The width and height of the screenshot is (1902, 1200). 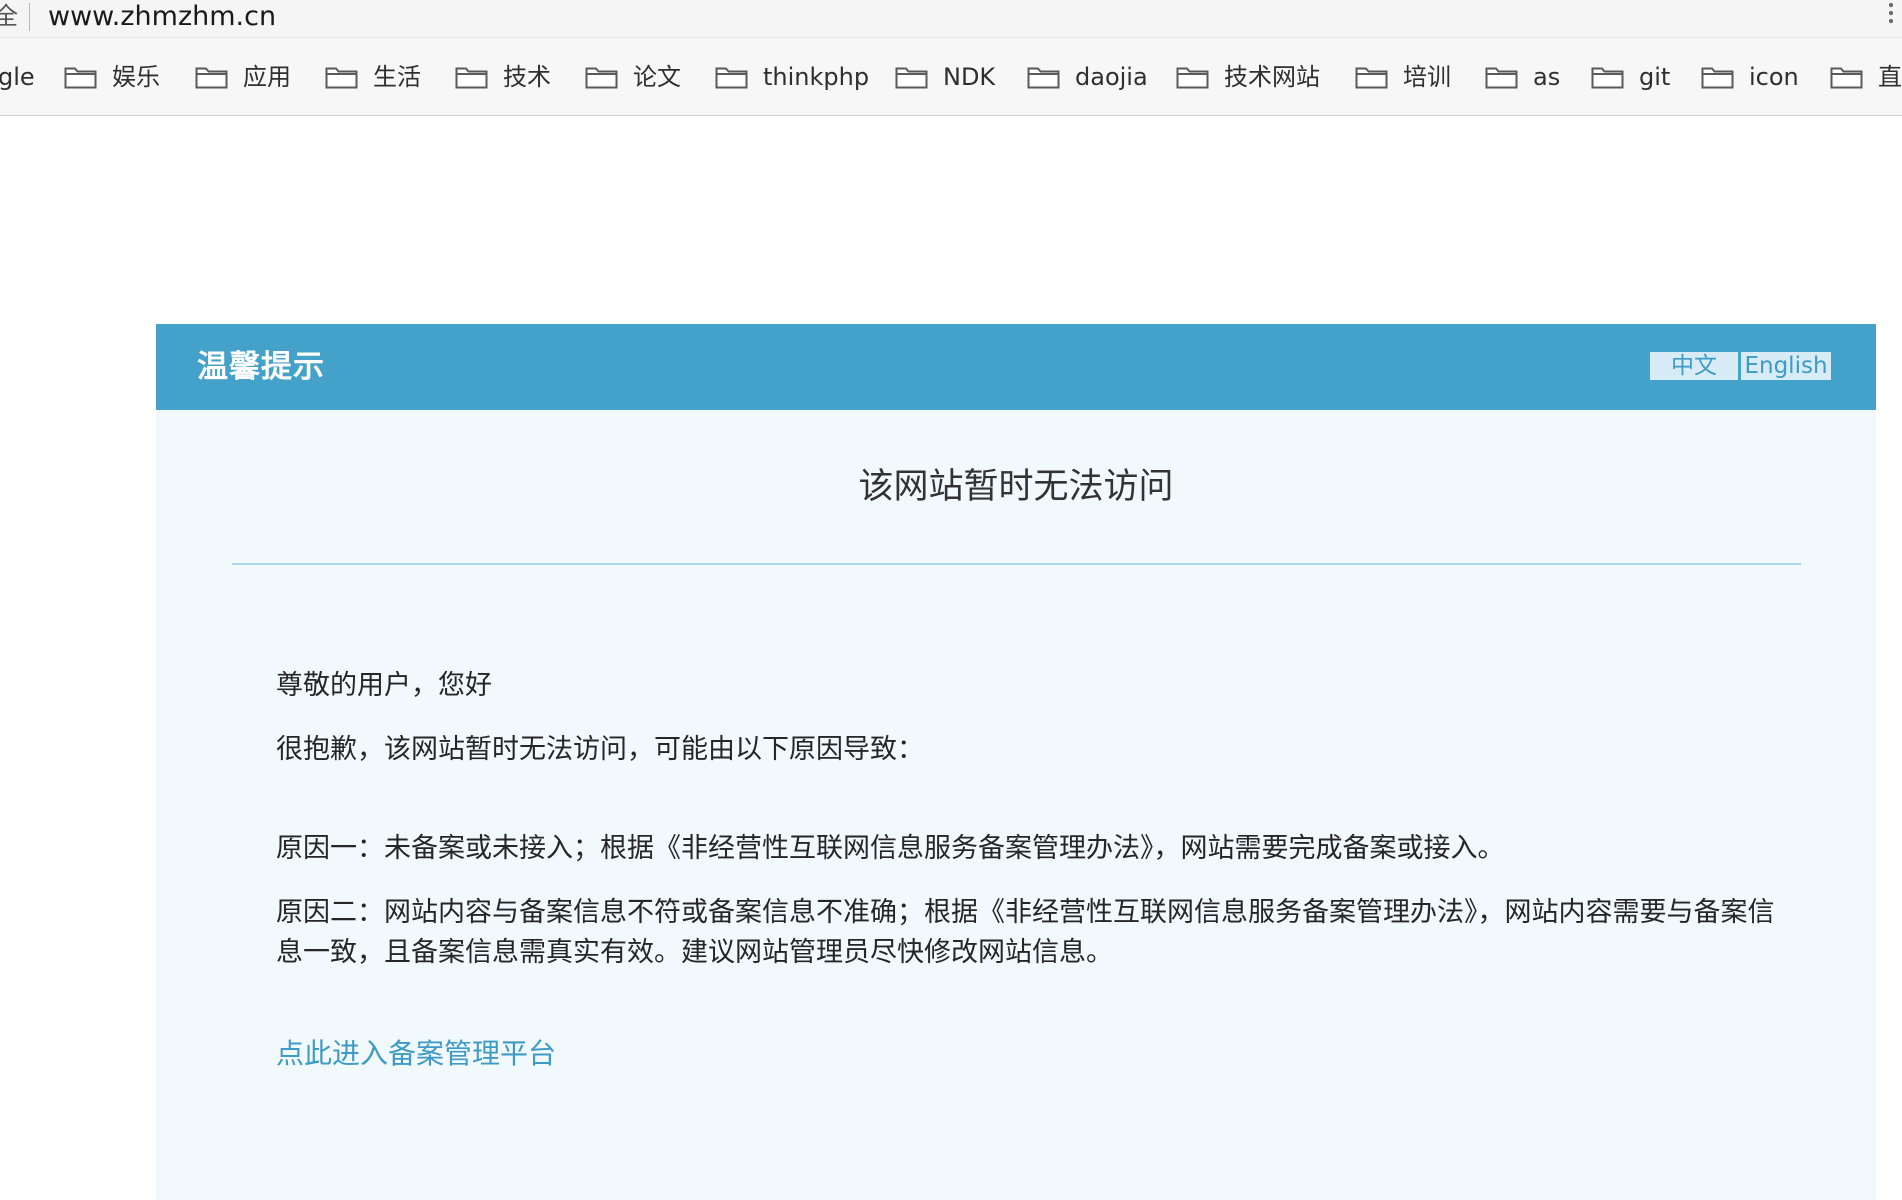 What do you see at coordinates (261, 367) in the screenshot?
I see `notice-title: 温馨提示` at bounding box center [261, 367].